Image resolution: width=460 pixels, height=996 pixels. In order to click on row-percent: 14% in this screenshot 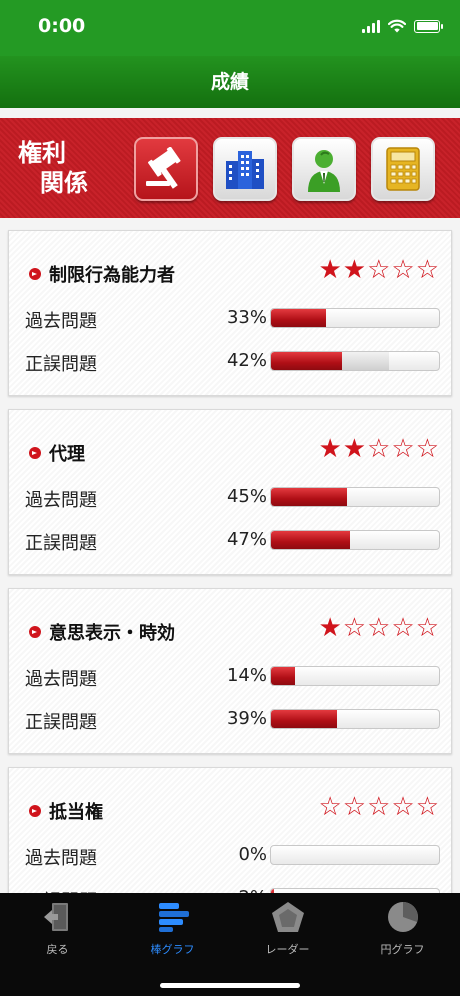, I will do `click(246, 675)`.